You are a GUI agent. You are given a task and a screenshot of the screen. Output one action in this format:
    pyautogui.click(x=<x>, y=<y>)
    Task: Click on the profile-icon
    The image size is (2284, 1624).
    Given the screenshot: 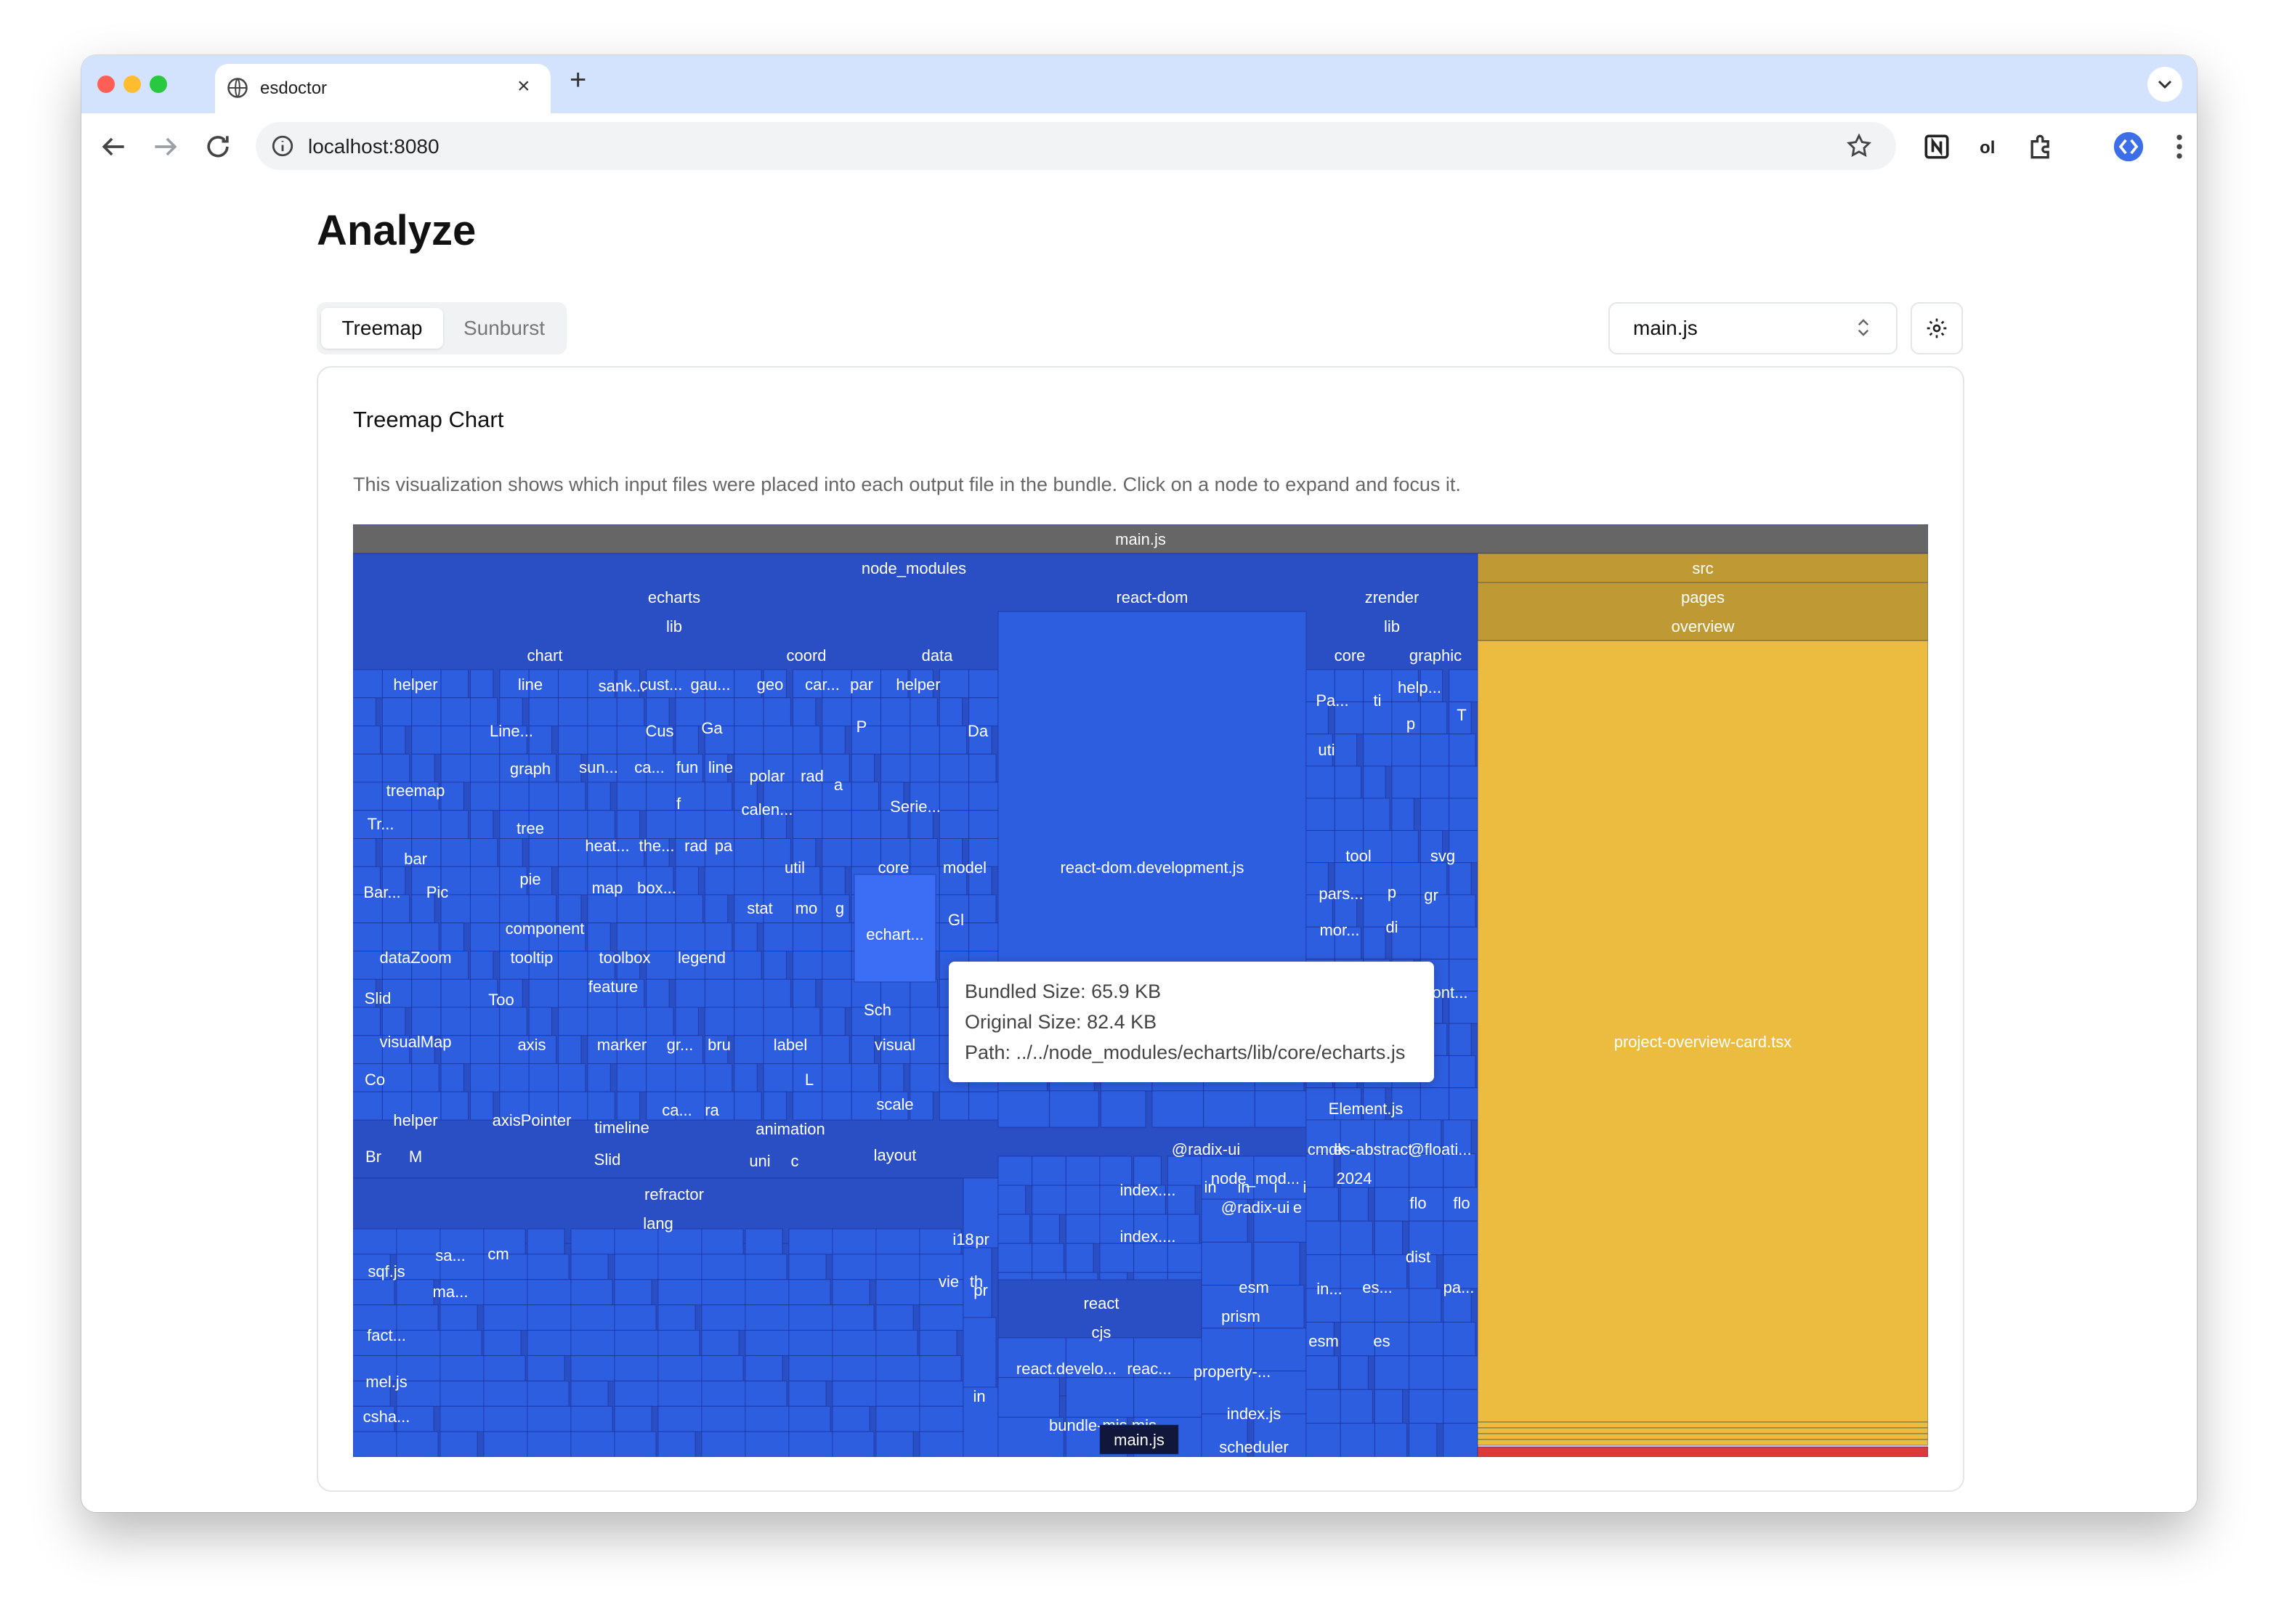 What is the action you would take?
    pyautogui.click(x=2129, y=147)
    